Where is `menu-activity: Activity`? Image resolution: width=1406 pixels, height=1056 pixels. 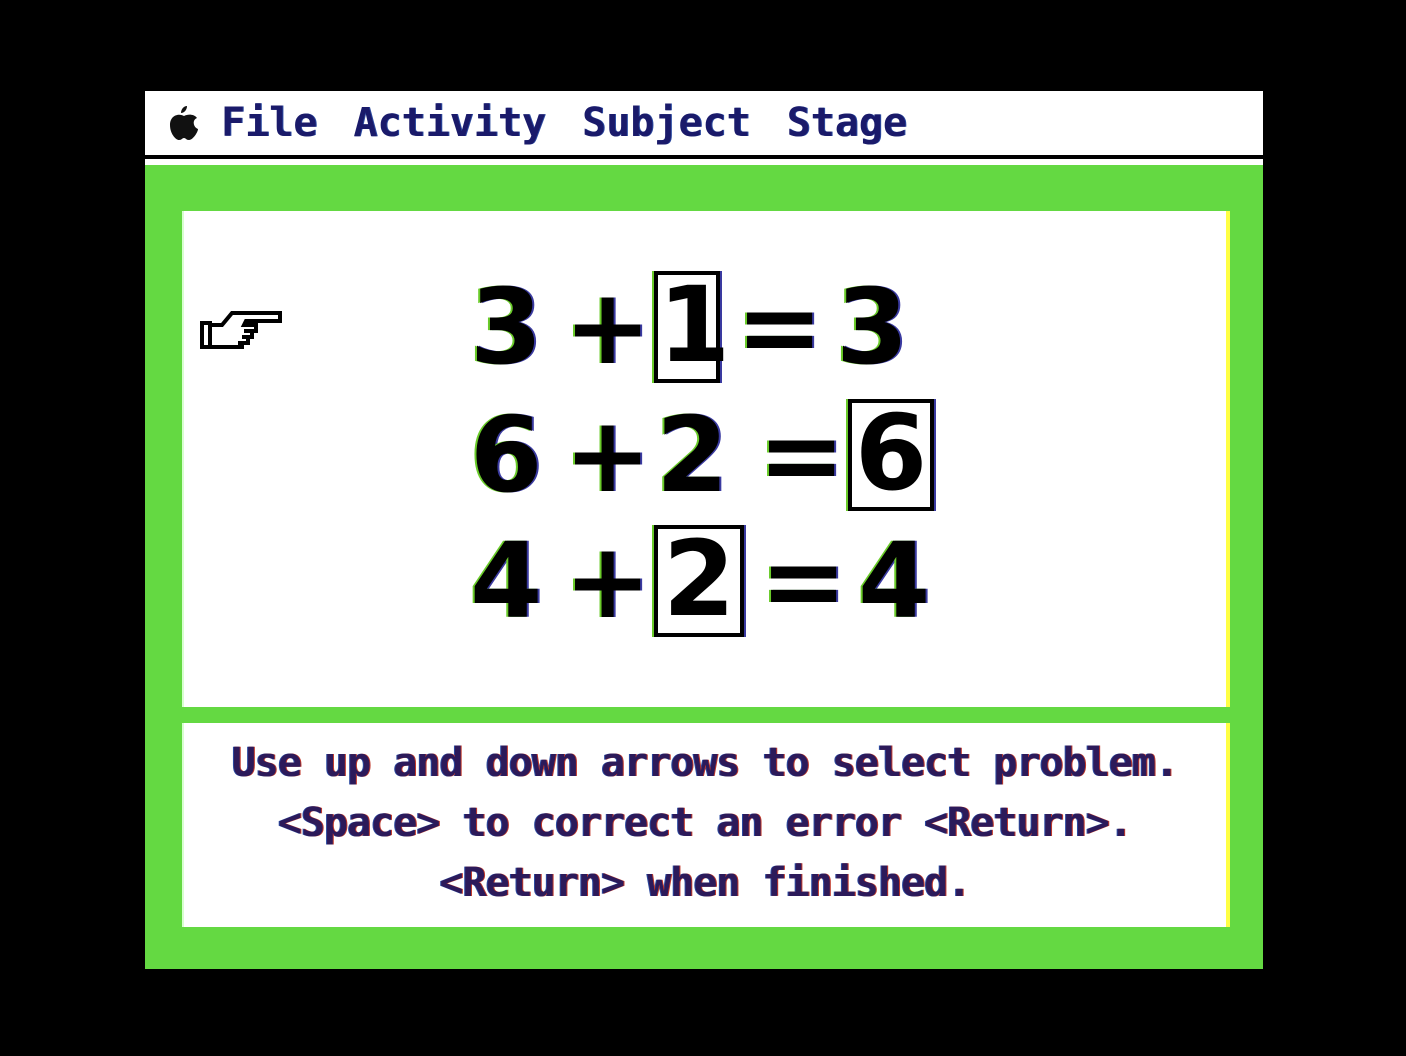 menu-activity: Activity is located at coordinates (449, 123).